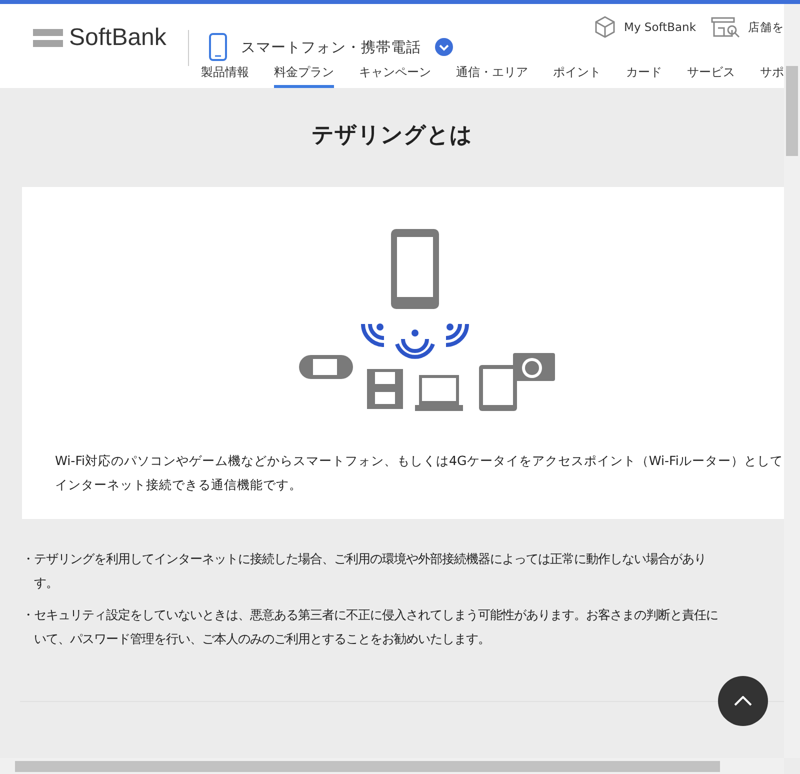 The width and height of the screenshot is (800, 774). Describe the element at coordinates (392, 136) in the screenshot. I see `page-title: テザリングとは` at that location.